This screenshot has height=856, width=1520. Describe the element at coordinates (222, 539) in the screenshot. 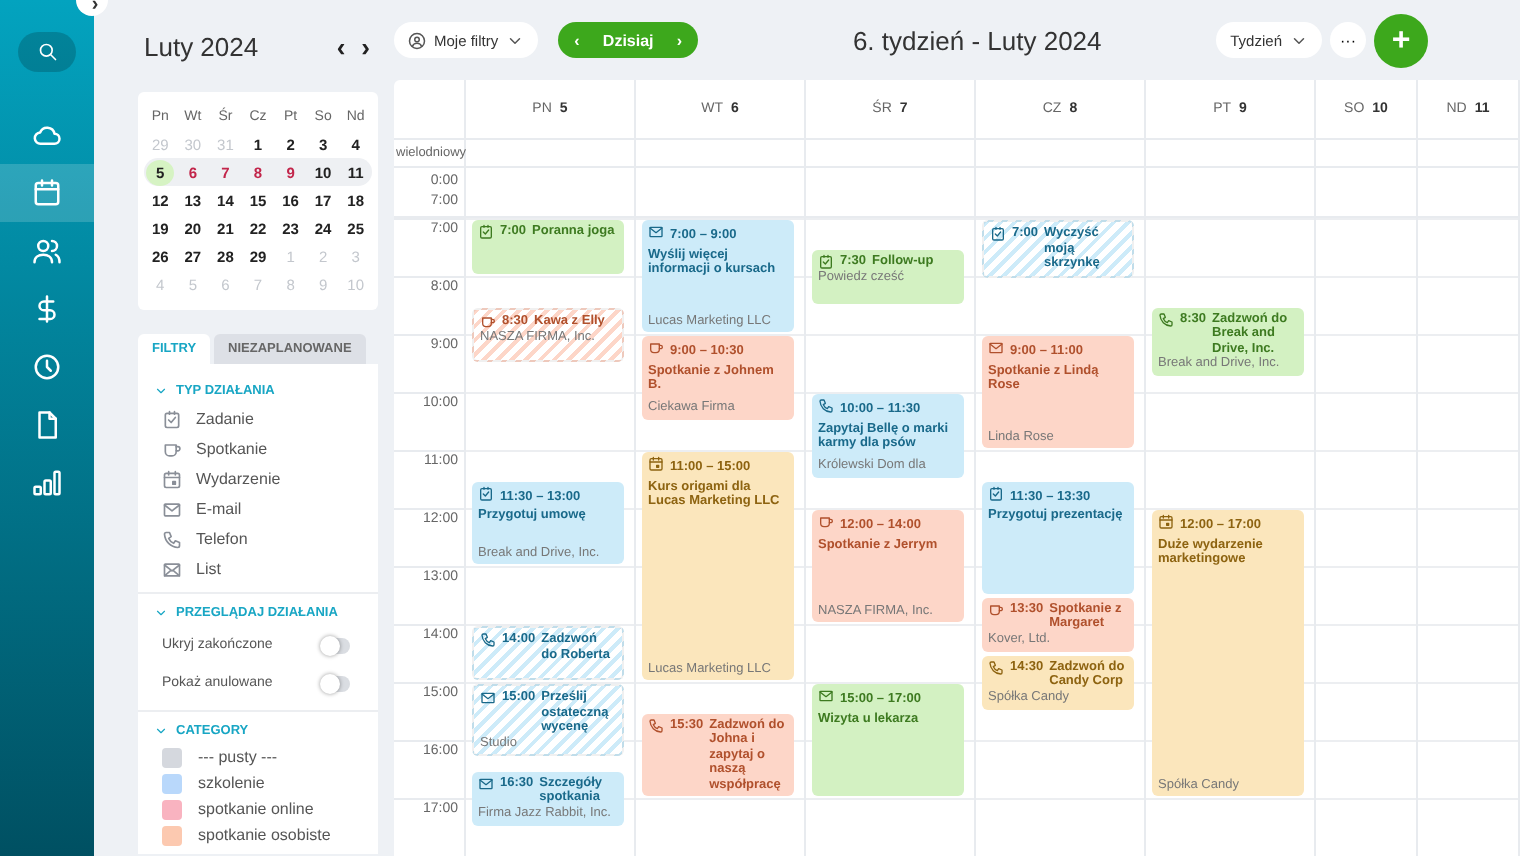

I see `filter-item: Telefon` at that location.